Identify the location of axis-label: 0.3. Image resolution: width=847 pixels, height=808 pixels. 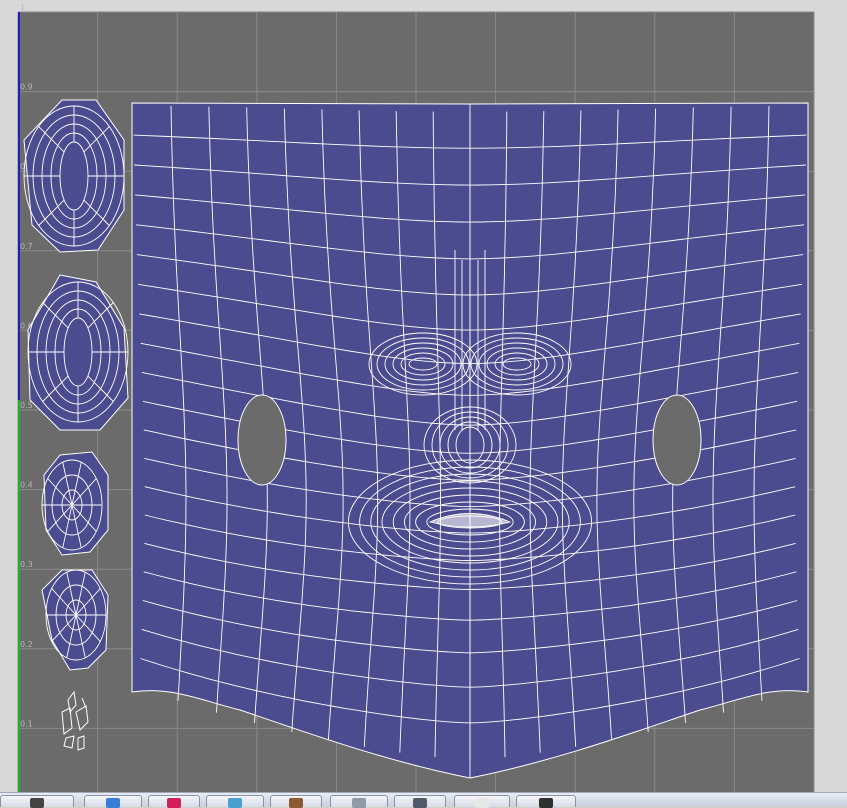
(26, 564).